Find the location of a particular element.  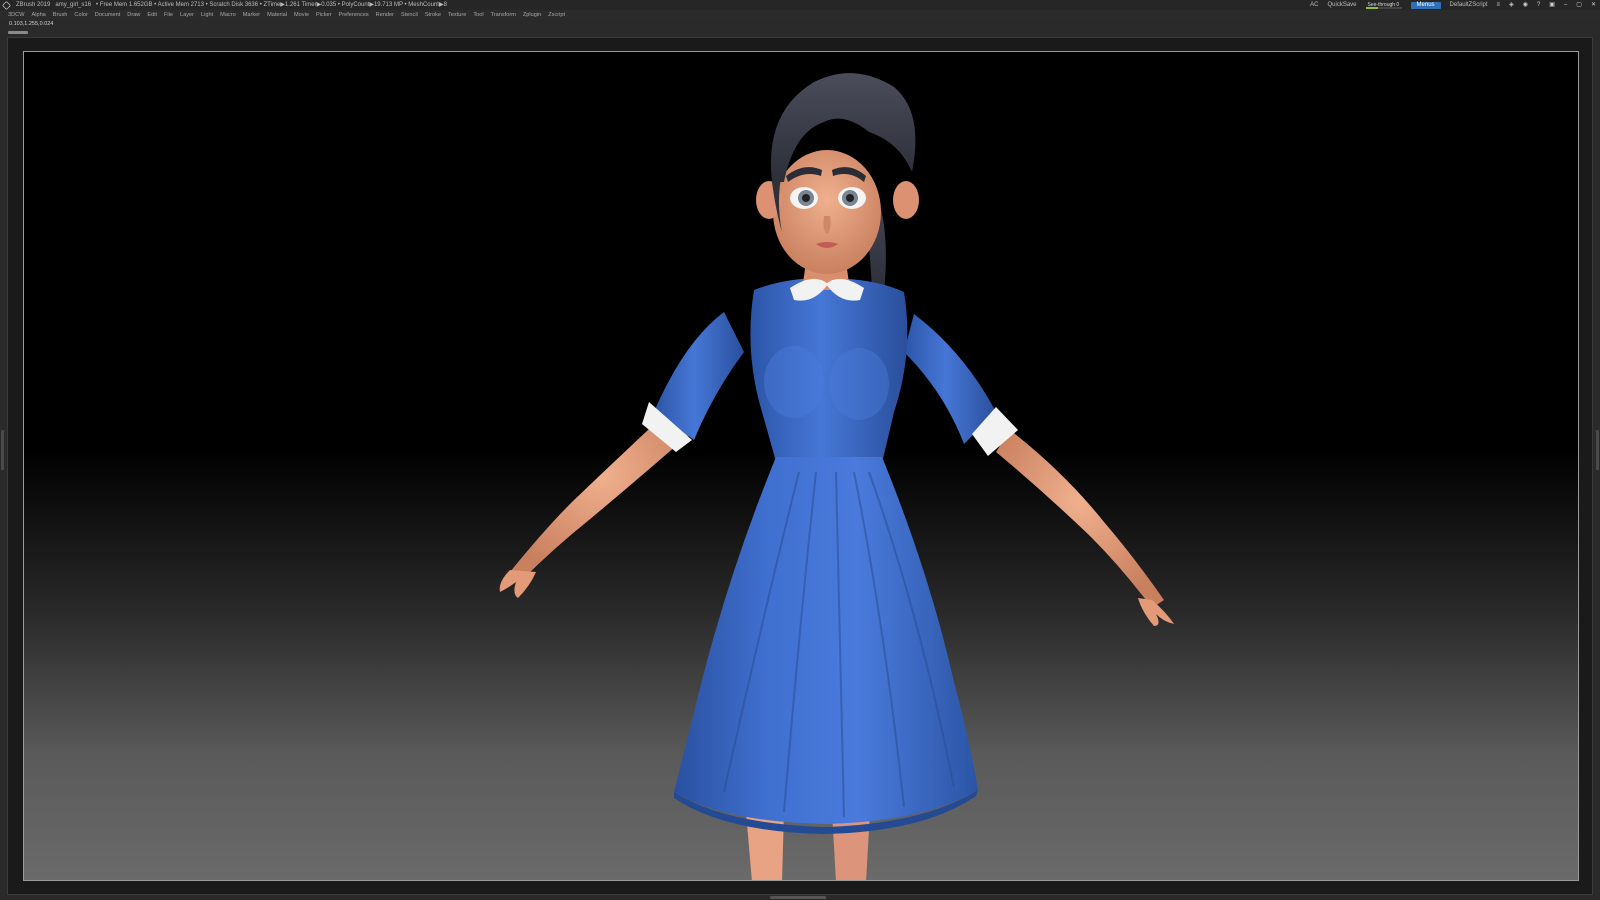

menu-edit: Edit is located at coordinates (152, 15).